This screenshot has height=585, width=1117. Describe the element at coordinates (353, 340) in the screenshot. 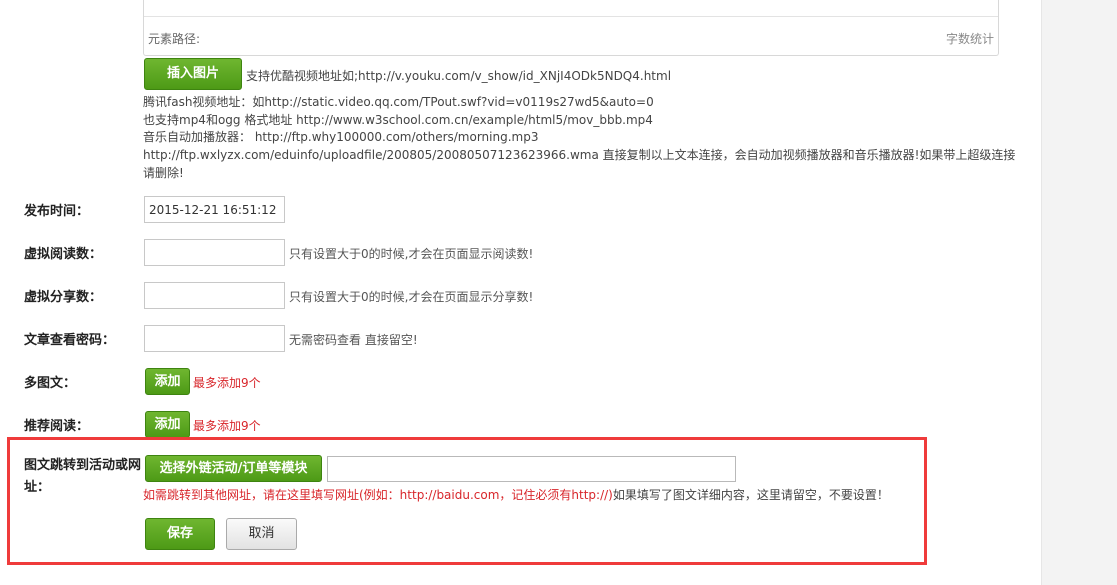

I see `view-password-hint: 无需密码查看 直接留空!` at that location.